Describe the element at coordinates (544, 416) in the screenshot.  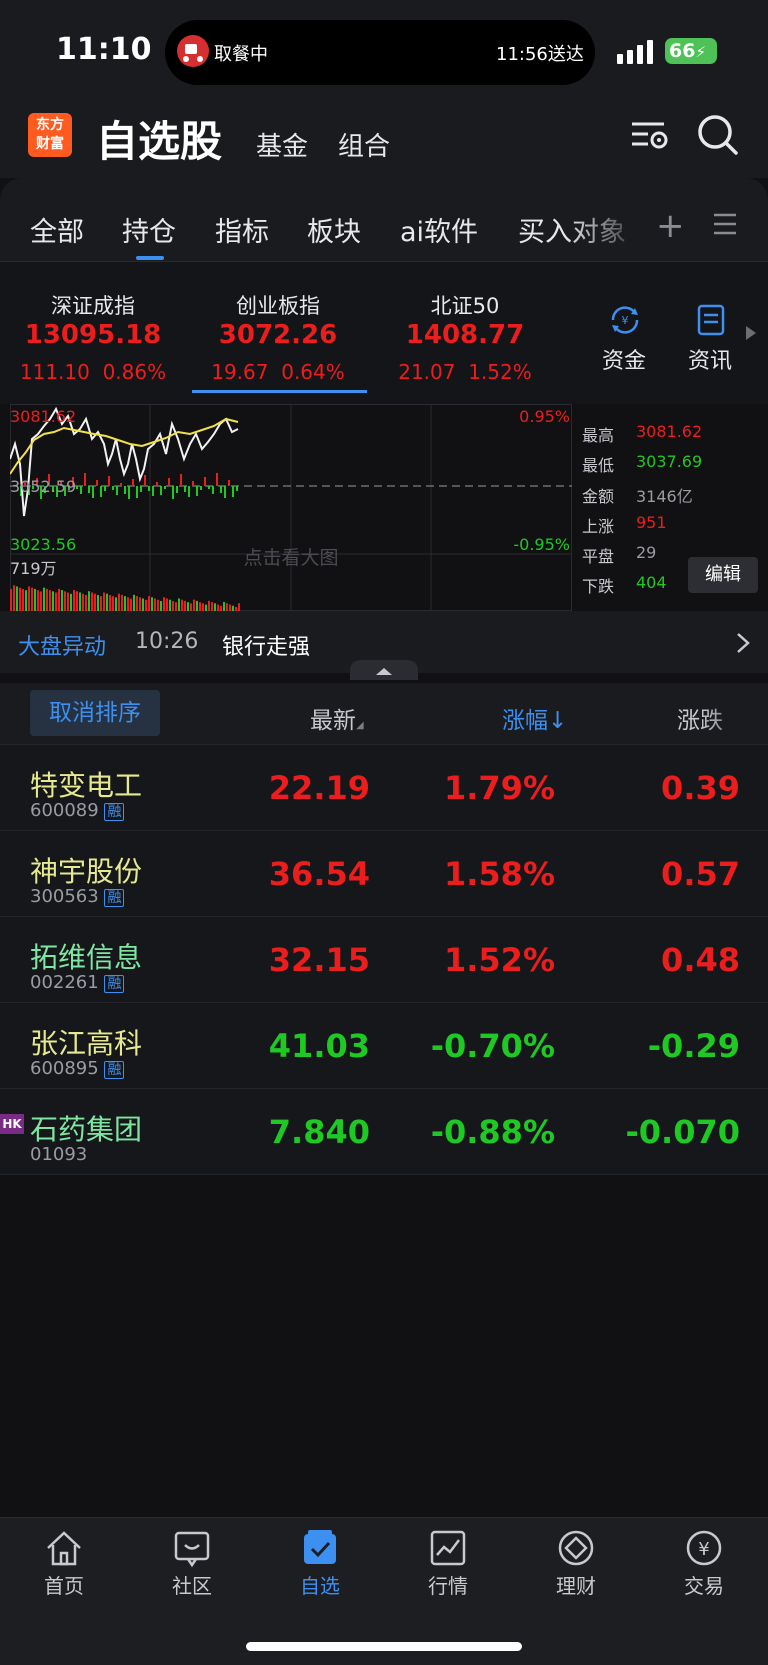
I see `chart-pct-high: 0.95%` at that location.